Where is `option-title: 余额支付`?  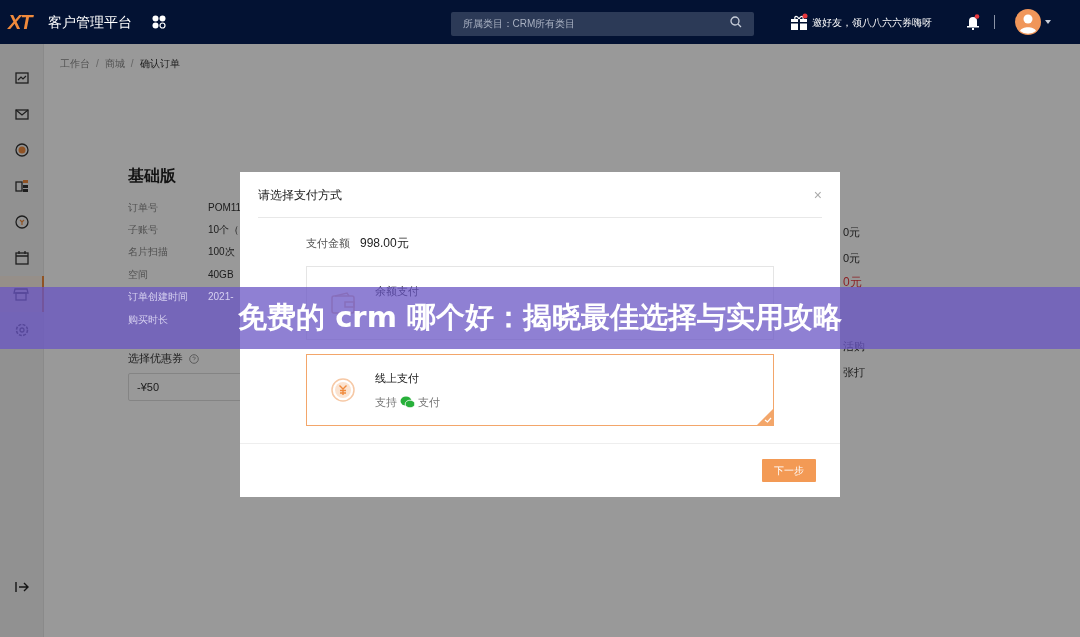 option-title: 余额支付 is located at coordinates (397, 291).